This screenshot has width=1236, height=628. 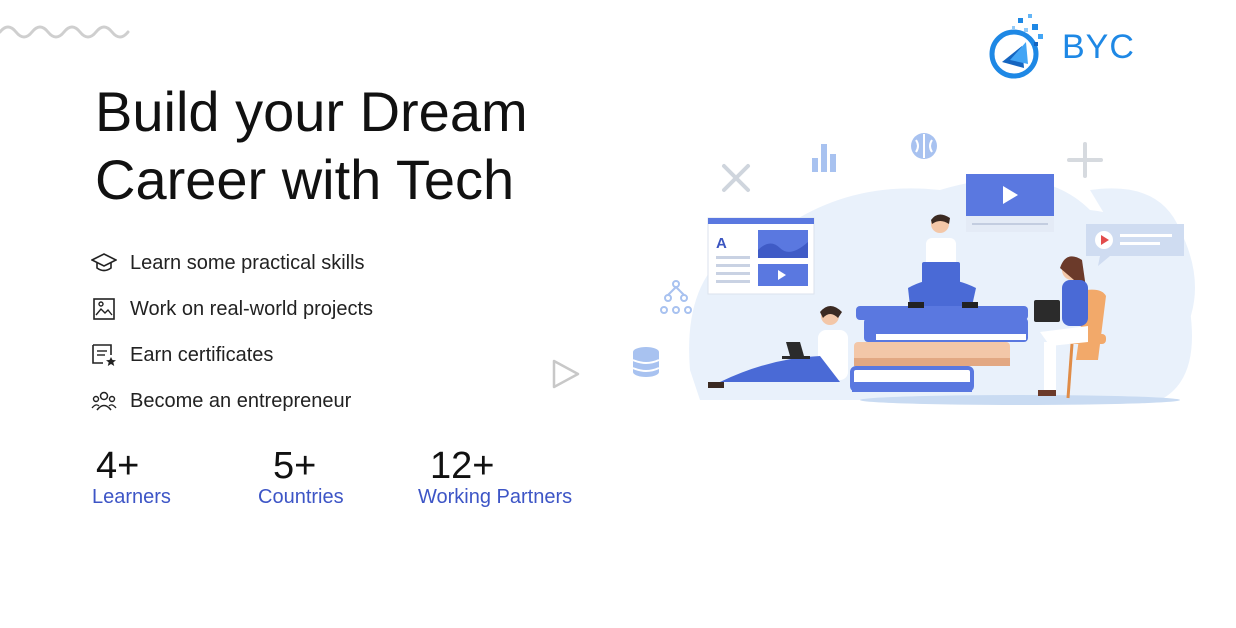 What do you see at coordinates (495, 497) in the screenshot?
I see `stat-label: Working Partners` at bounding box center [495, 497].